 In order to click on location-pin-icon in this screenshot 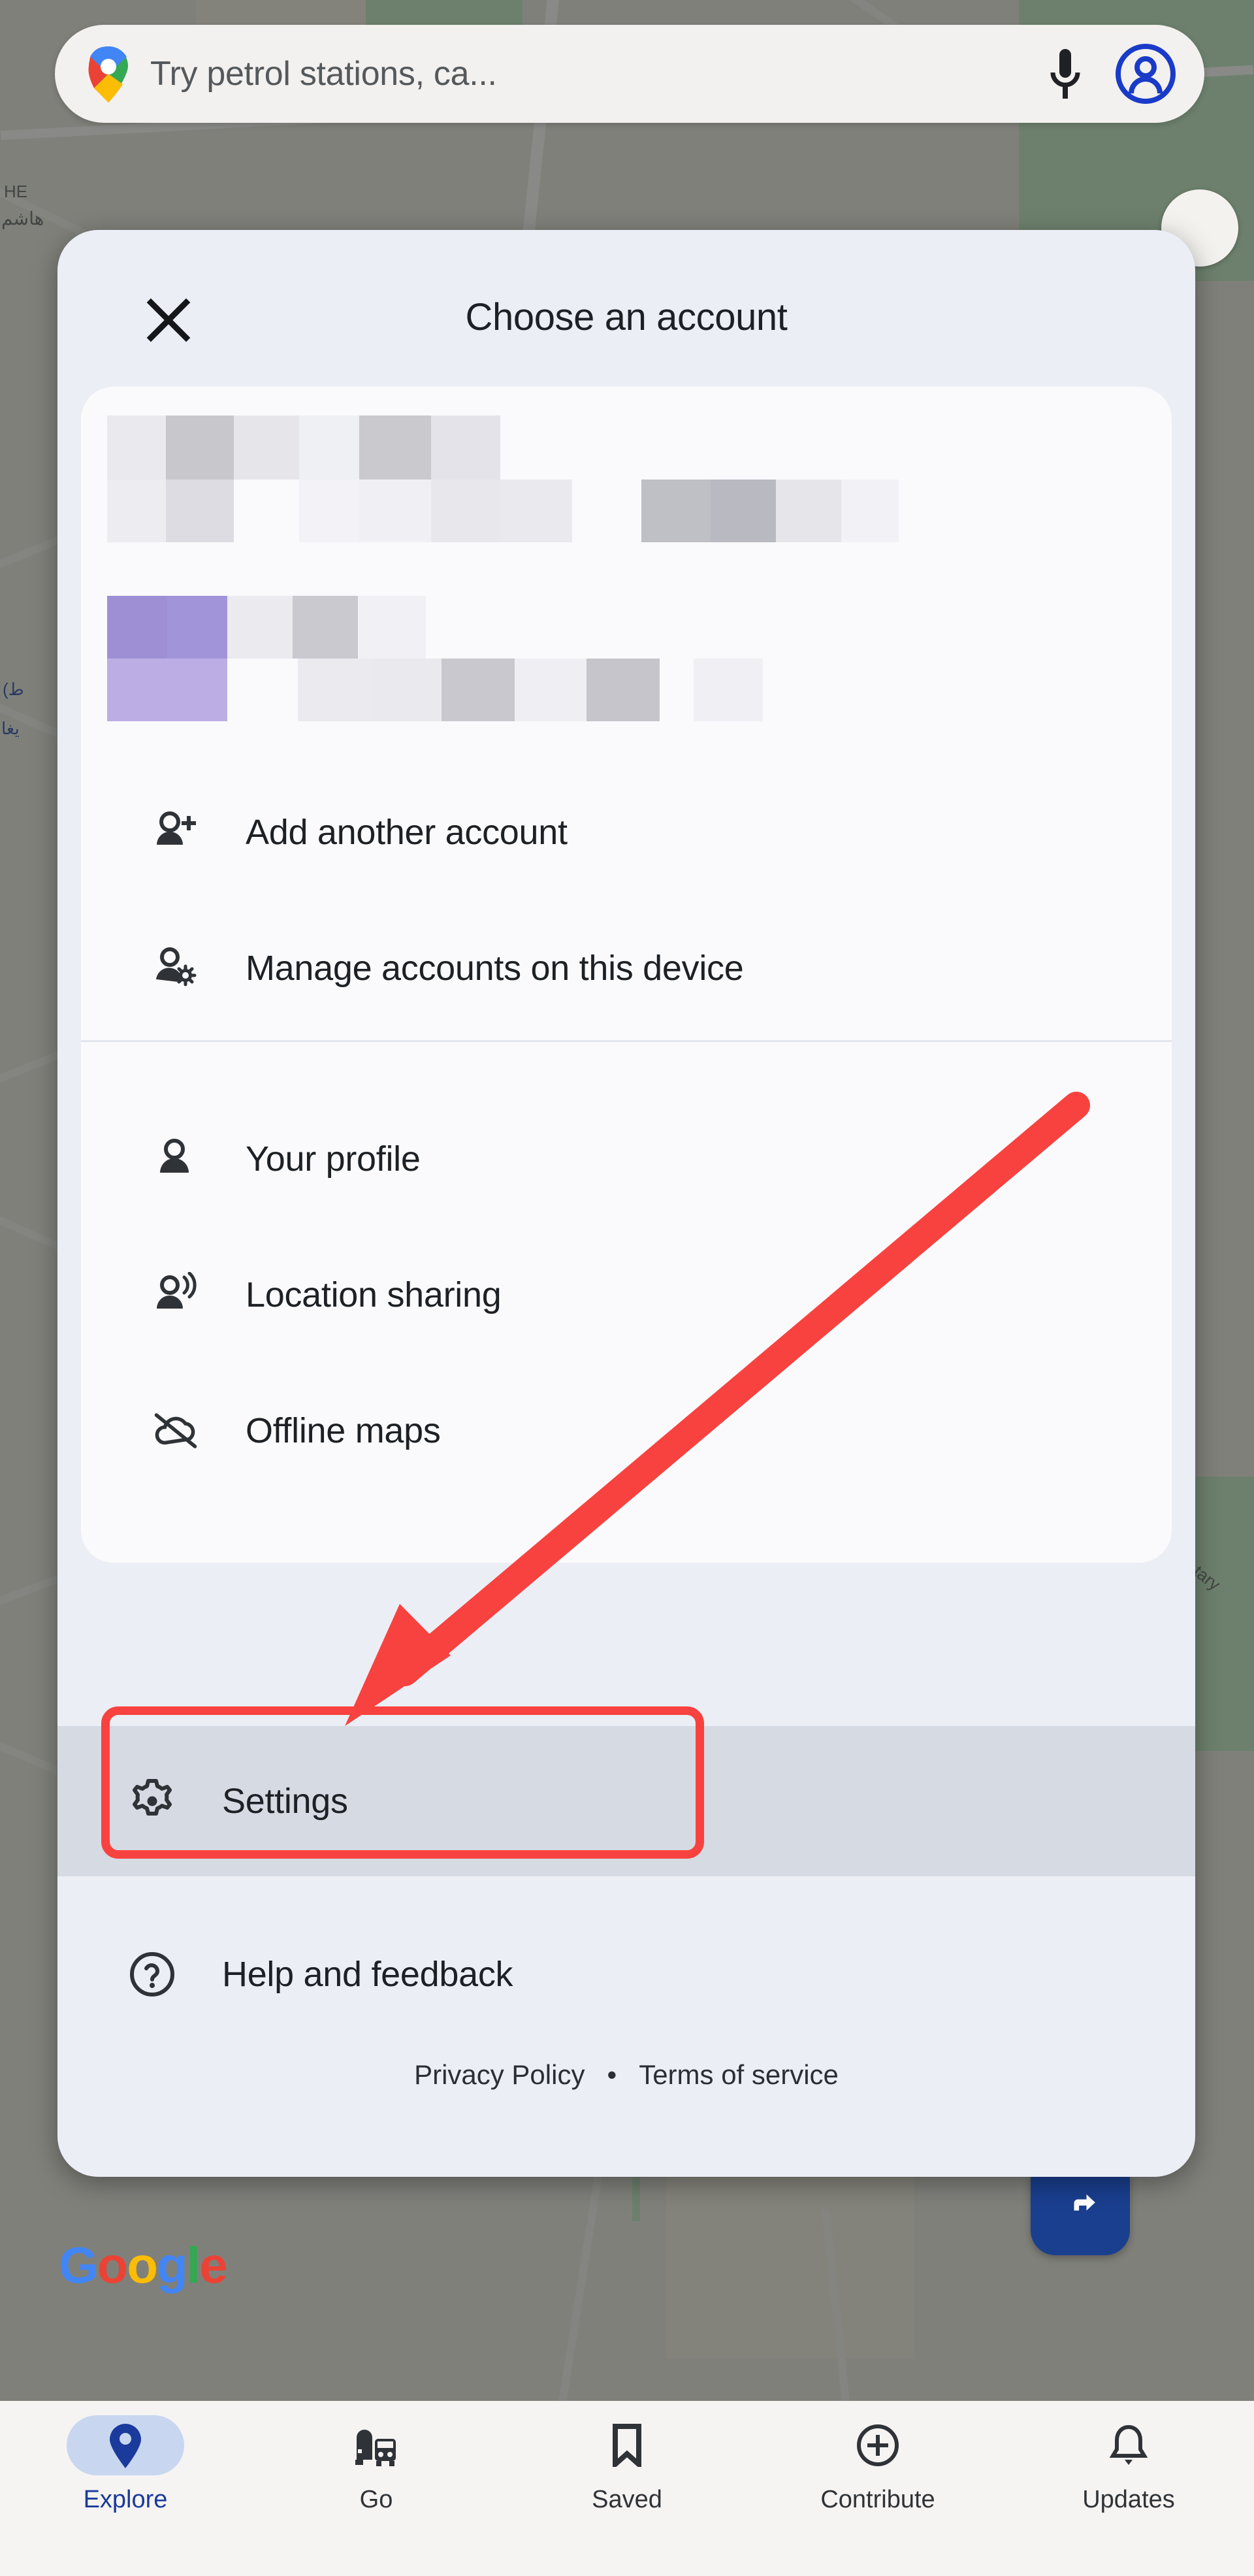, I will do `click(125, 2446)`.